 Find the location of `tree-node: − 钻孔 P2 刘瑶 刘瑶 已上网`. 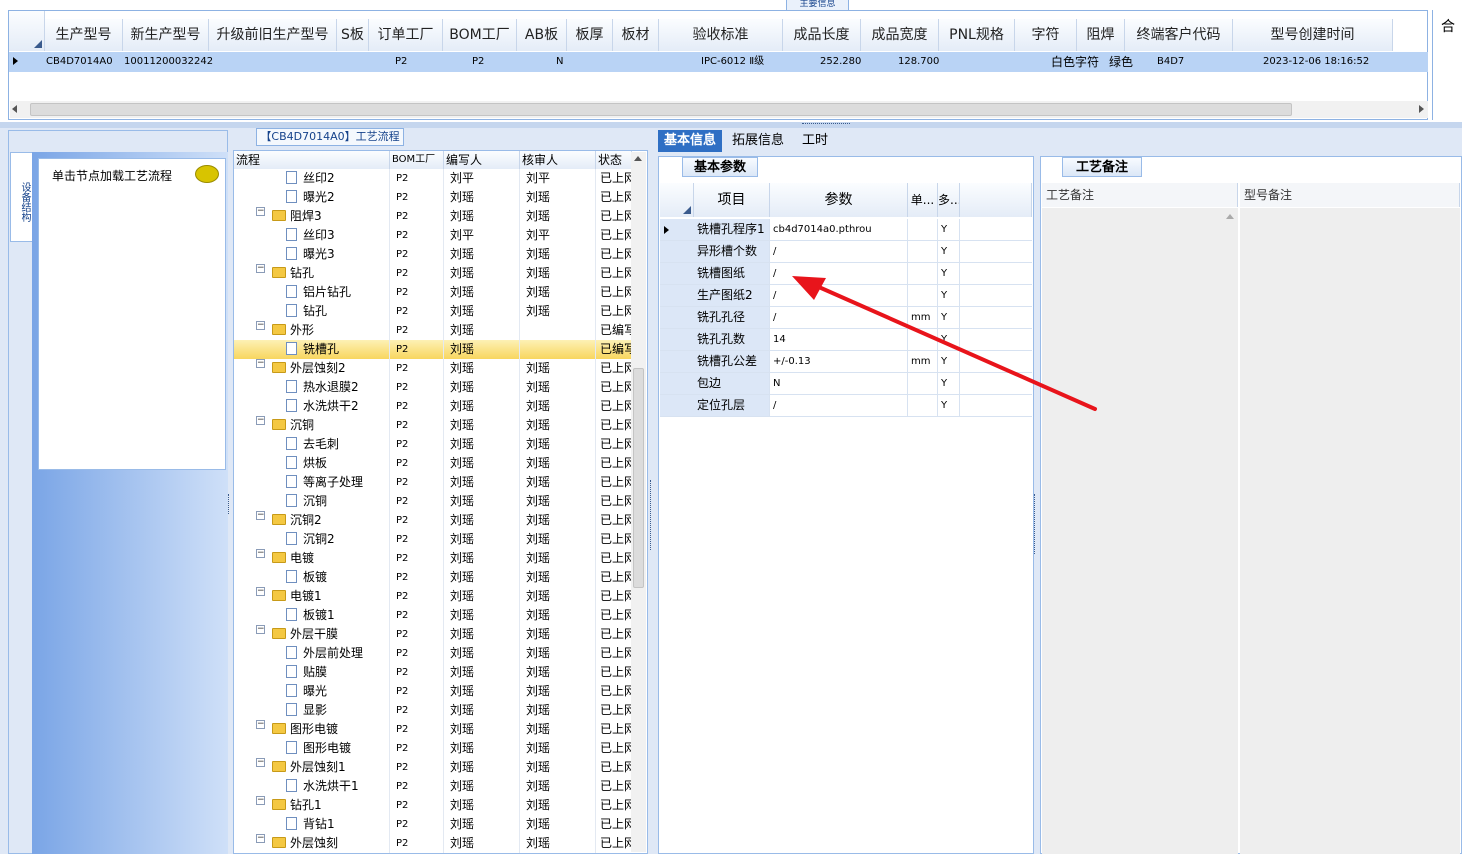

tree-node: − 钻孔 P2 刘瑶 刘瑶 已上网 is located at coordinates (434, 273).